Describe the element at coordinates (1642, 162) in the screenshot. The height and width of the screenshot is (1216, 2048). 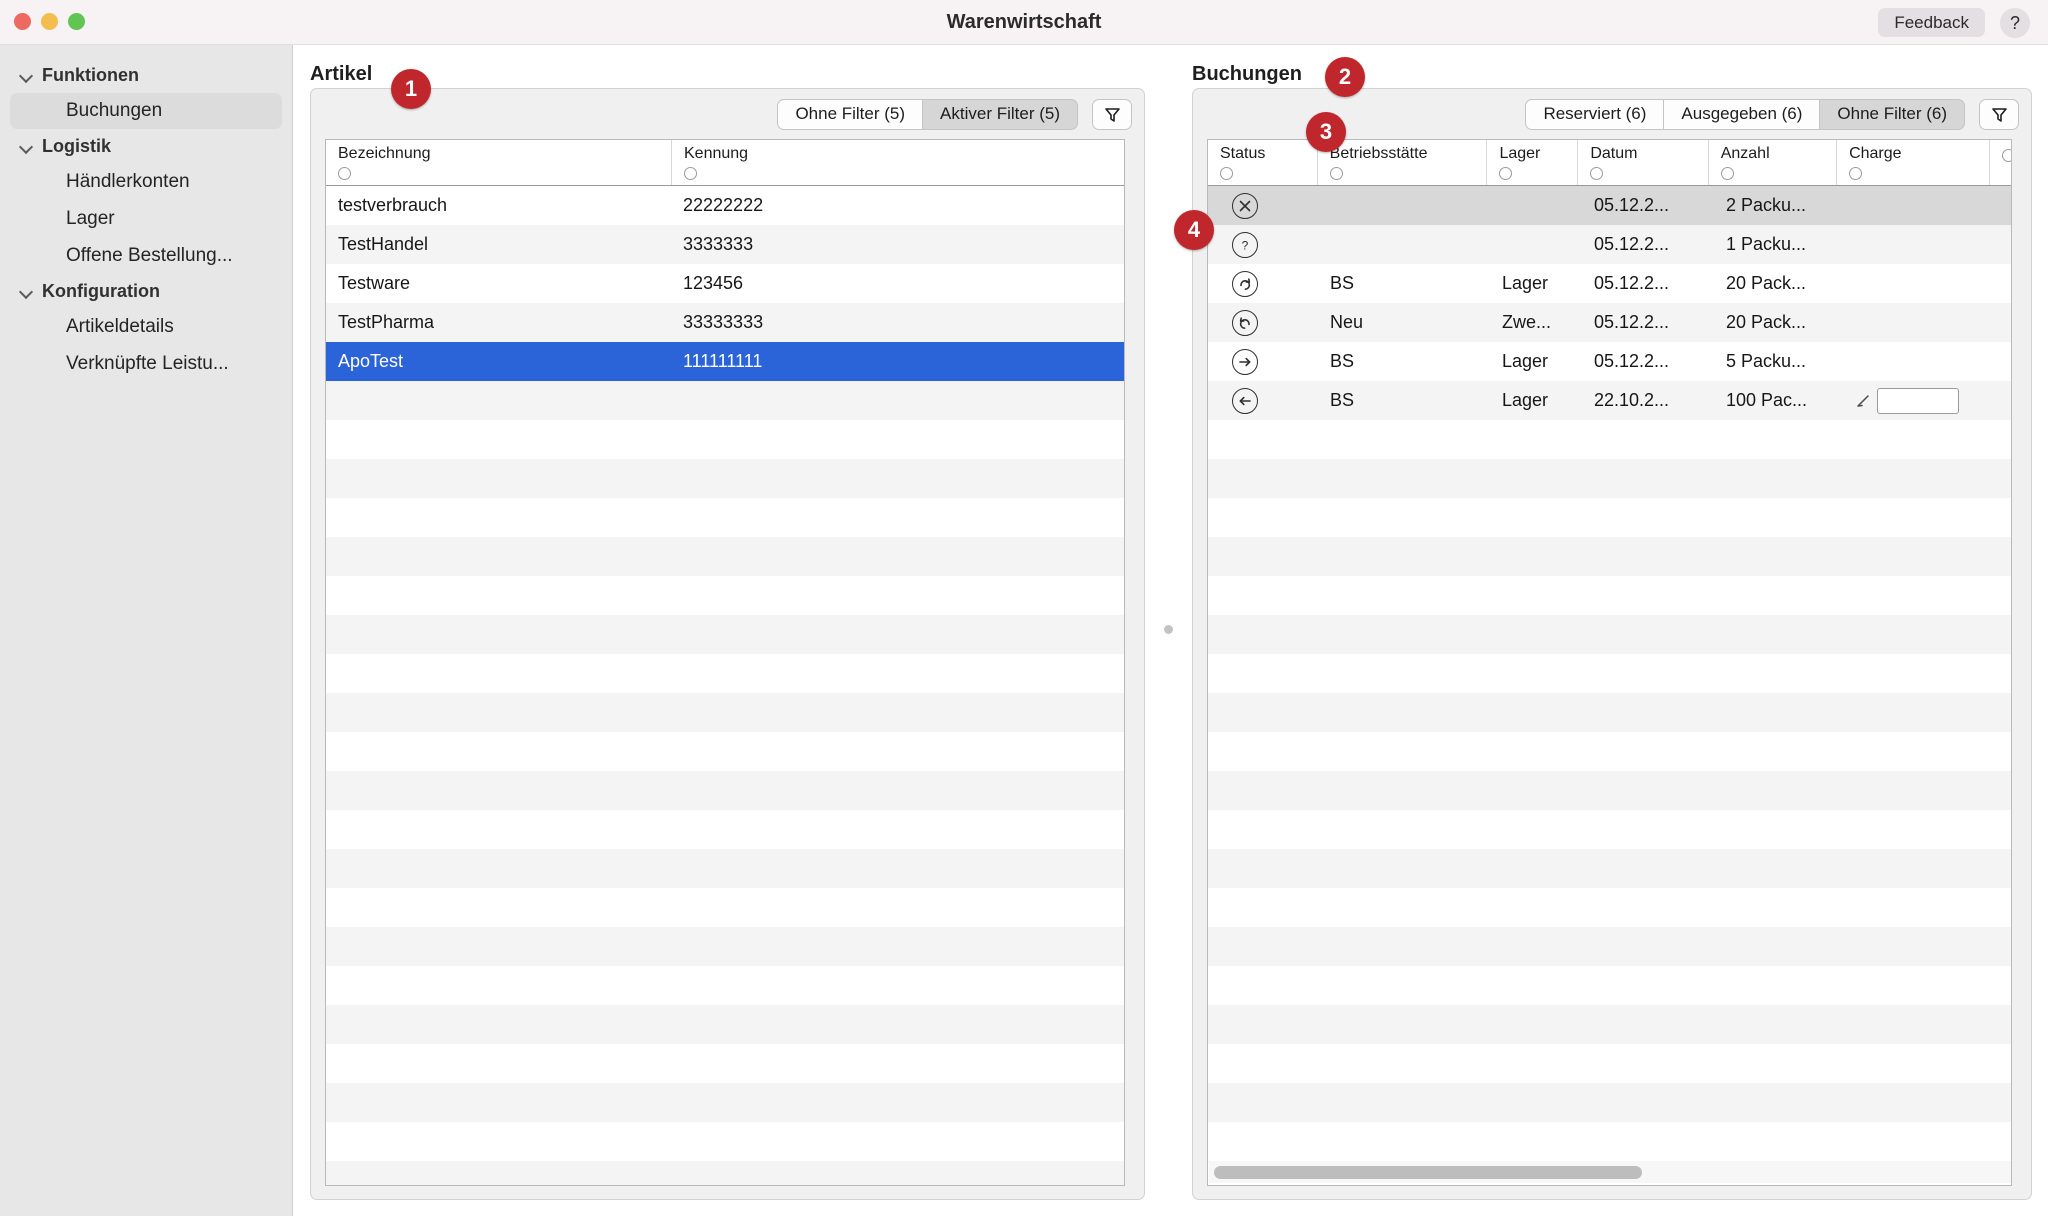
I see `buchungen-column-datum: Datum` at that location.